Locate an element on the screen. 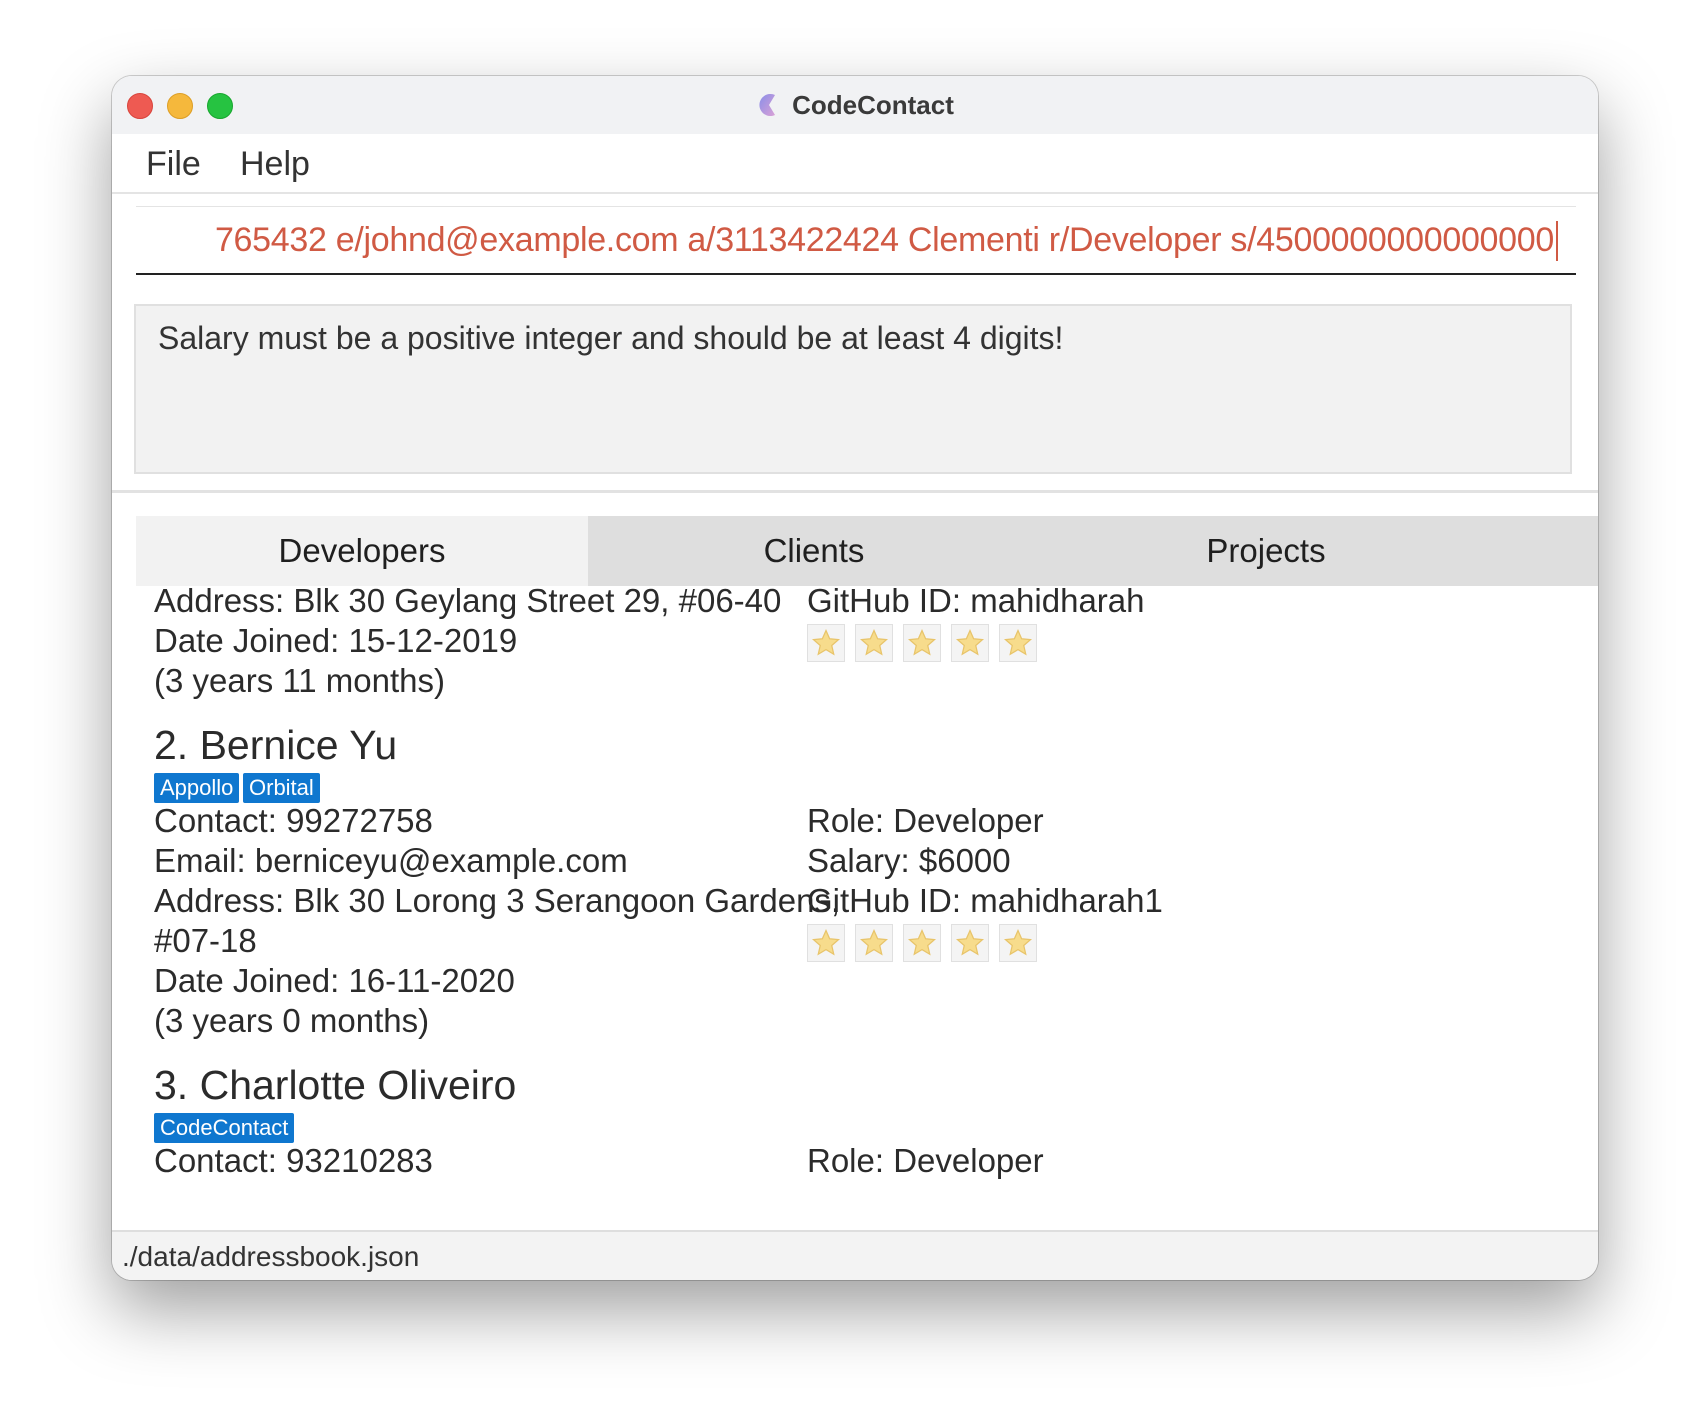  developer-github: GitHub ID: mahidharah1 is located at coordinates (985, 900).